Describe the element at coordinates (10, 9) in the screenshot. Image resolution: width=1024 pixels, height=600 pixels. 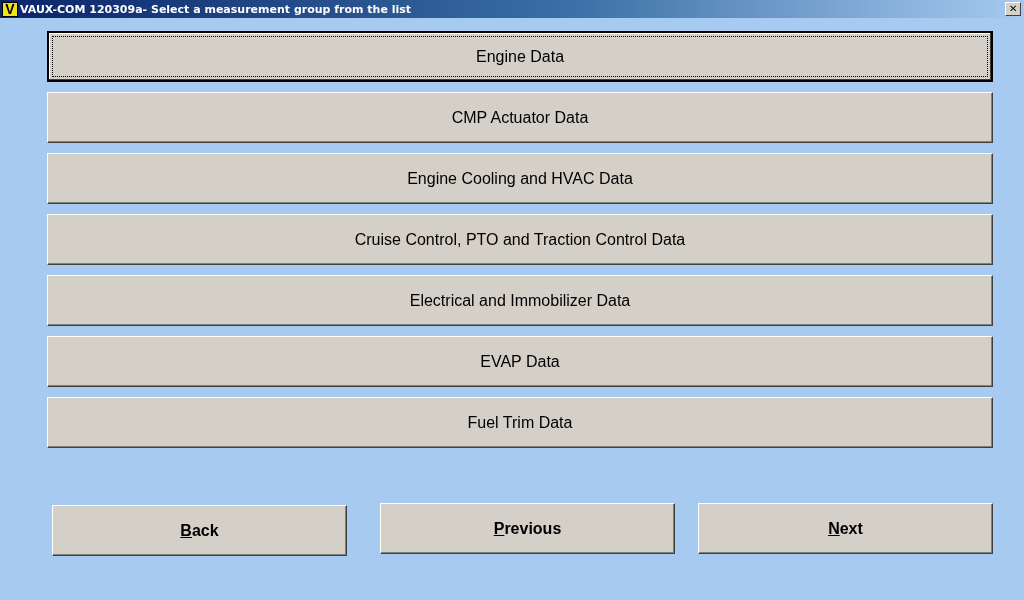
I see `app-logo: V` at that location.